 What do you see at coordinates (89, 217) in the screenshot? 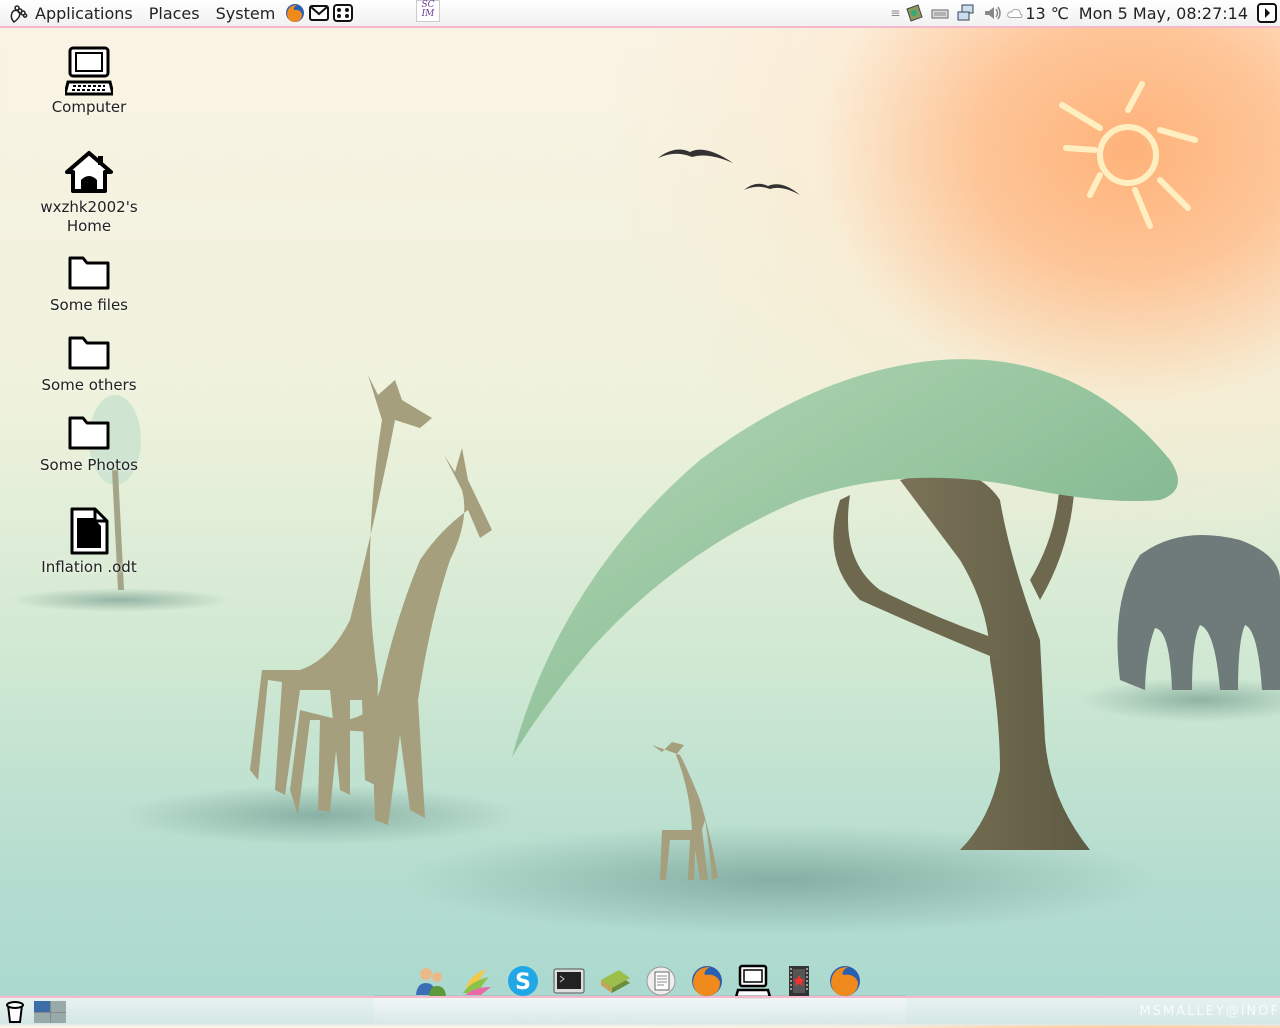
I see `desktop-icon-label: wxzhk2002's Home` at bounding box center [89, 217].